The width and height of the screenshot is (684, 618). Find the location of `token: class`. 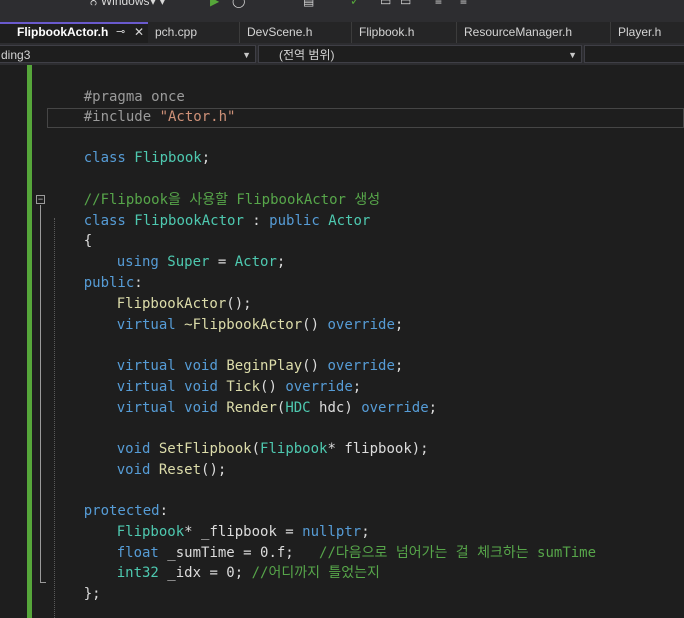

token: class is located at coordinates (109, 158).